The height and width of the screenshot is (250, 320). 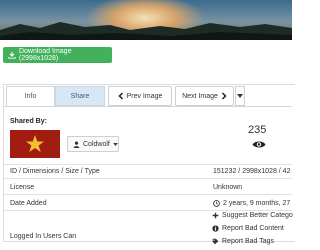 I want to click on license-label: License, so click(x=22, y=187).